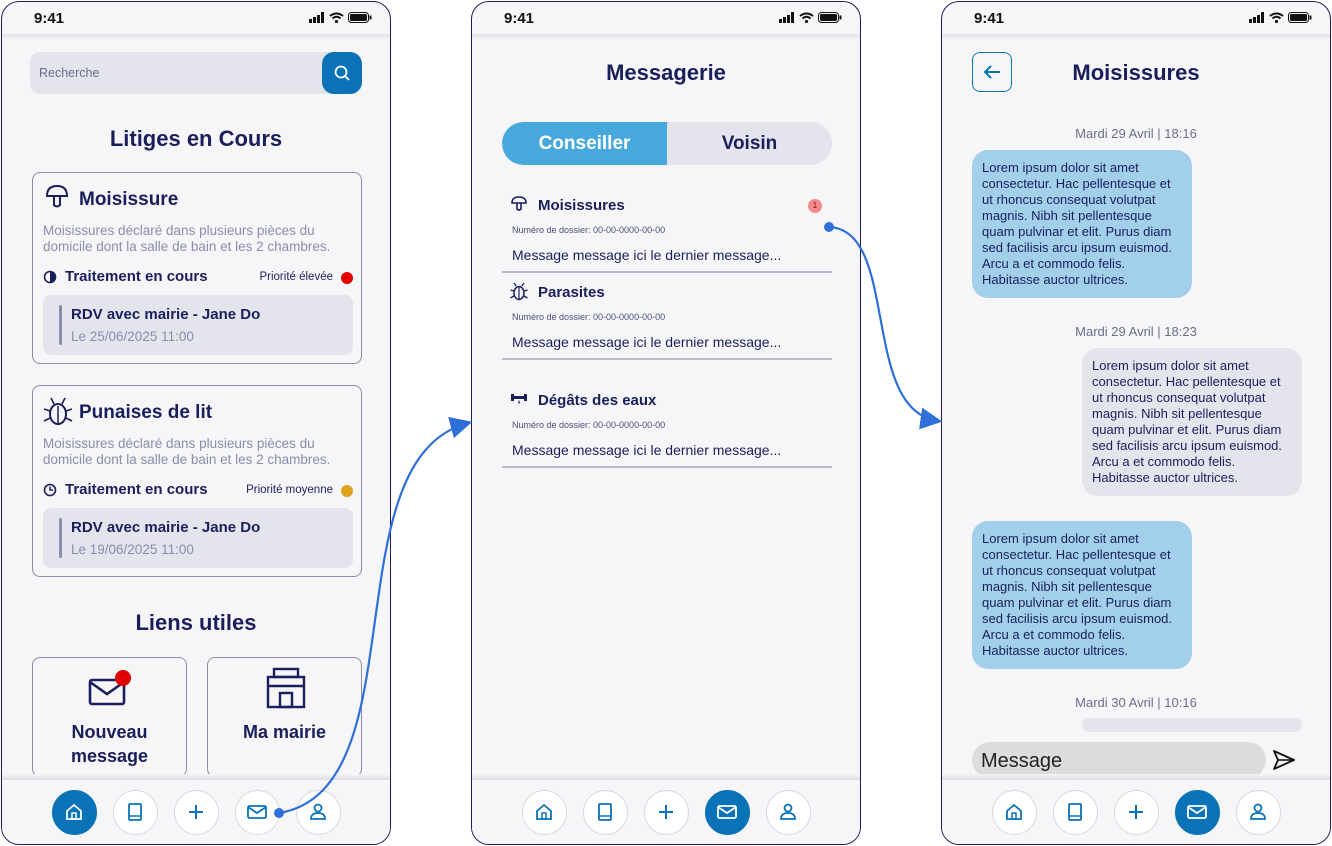  I want to click on new-message-link: Nouveau message, so click(109, 717).